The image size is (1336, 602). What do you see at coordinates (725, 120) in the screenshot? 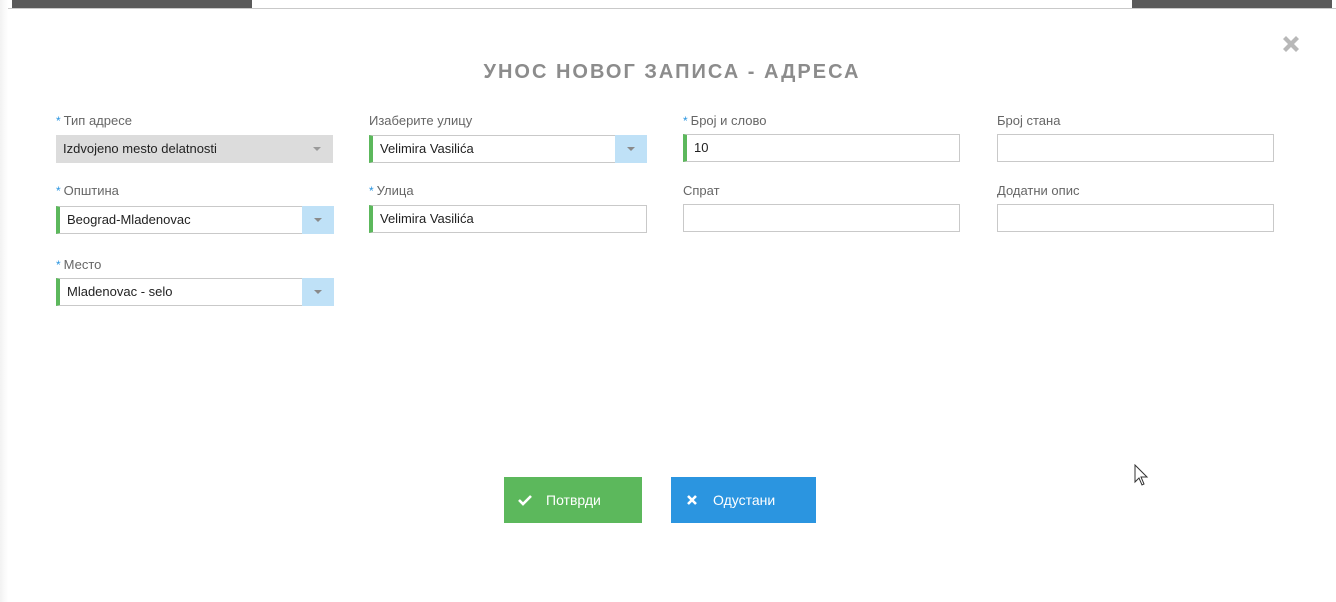
I see `number-label: * Број и слово` at bounding box center [725, 120].